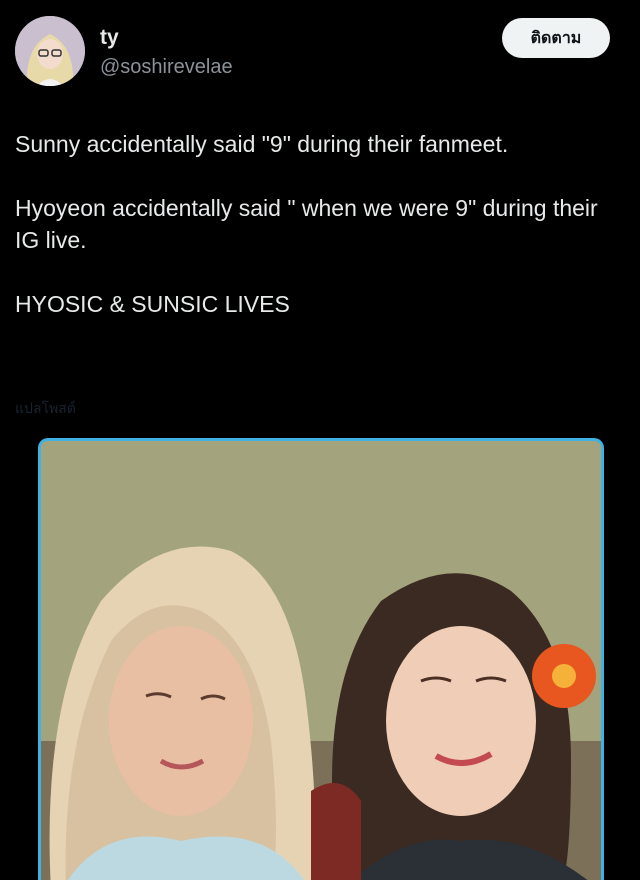 The height and width of the screenshot is (880, 640). Describe the element at coordinates (152, 304) in the screenshot. I see `tweet-paragraph: HYOSIC & SUNSIC LIVES` at that location.